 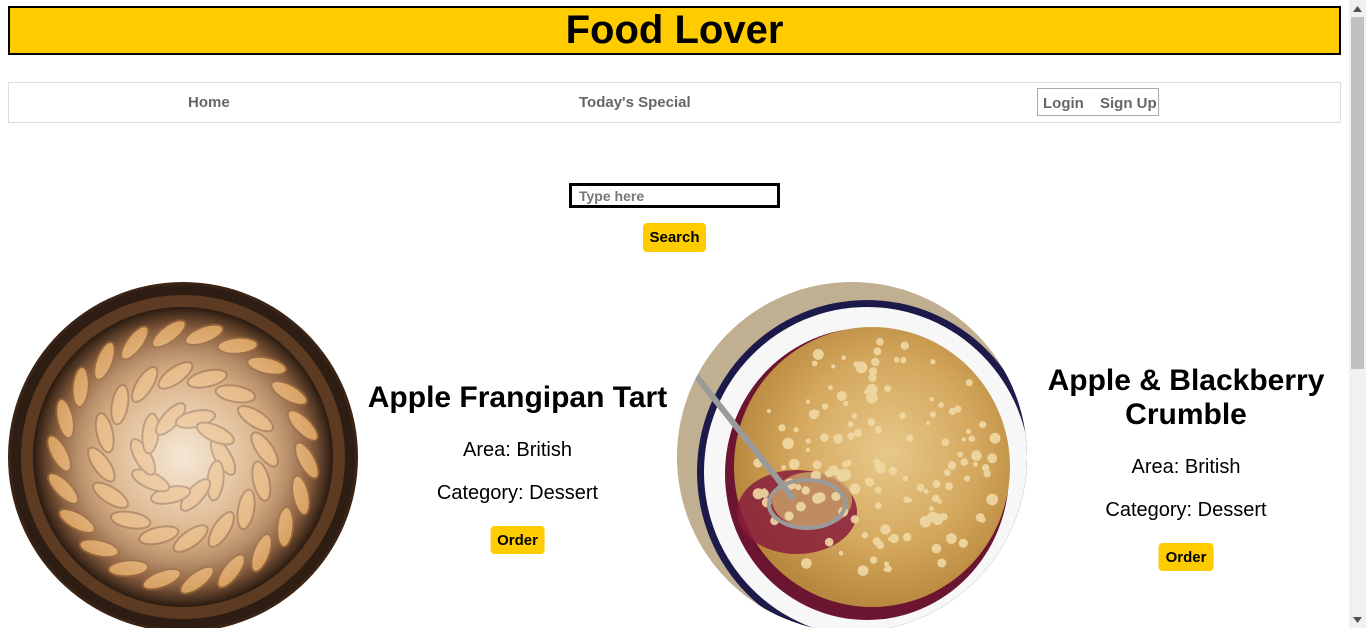 I want to click on search-button: Search, so click(x=674, y=237).